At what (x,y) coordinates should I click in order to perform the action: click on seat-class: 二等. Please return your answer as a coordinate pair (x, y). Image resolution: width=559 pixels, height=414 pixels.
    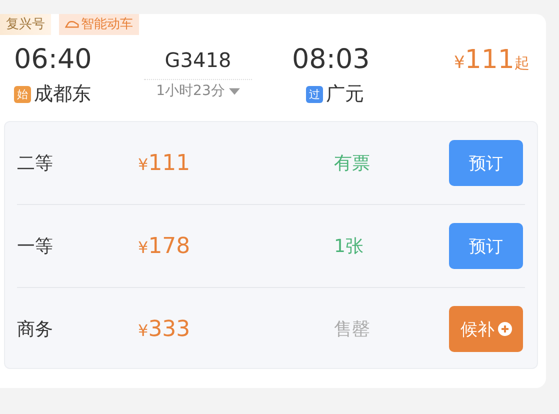
    Looking at the image, I should click on (35, 163).